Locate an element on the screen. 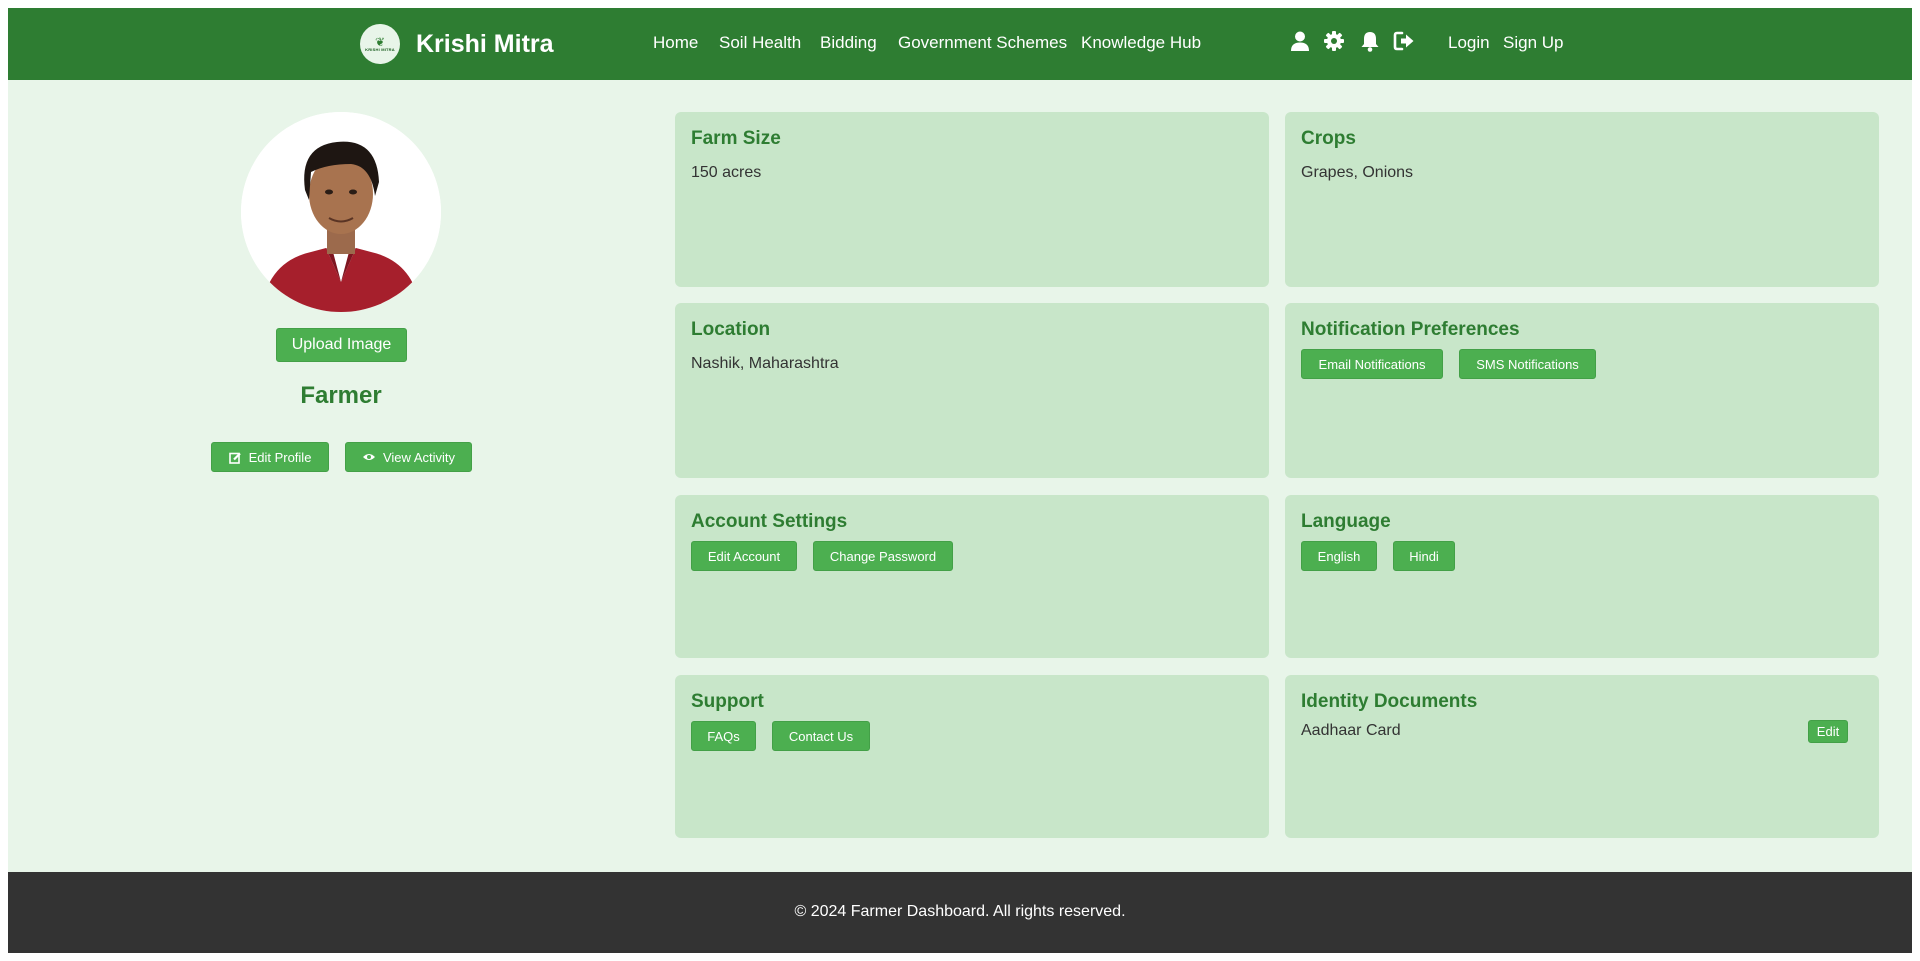 The width and height of the screenshot is (1920, 961). nav-knowledge-hub: Knowledge Hub is located at coordinates (1141, 43).